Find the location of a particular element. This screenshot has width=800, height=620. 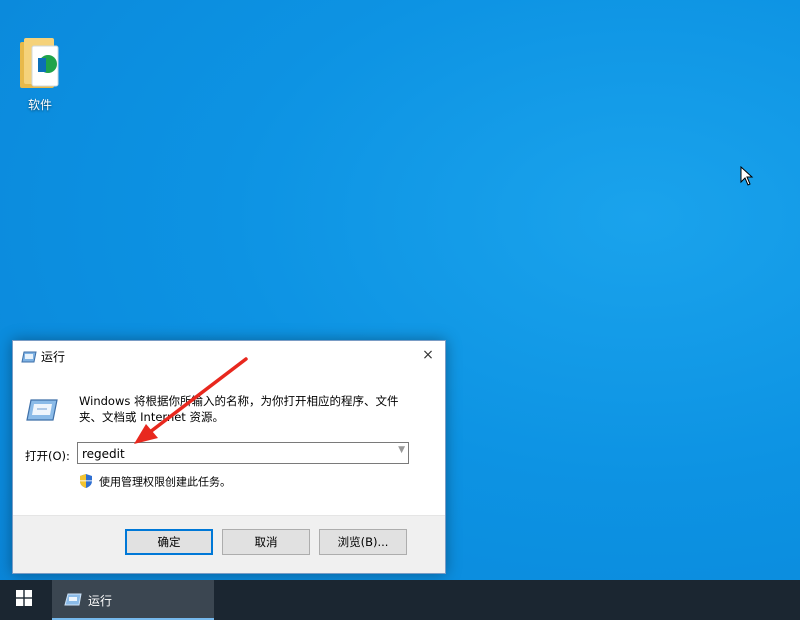

admin-note: 使用管理权限创建此任务。 is located at coordinates (155, 482).